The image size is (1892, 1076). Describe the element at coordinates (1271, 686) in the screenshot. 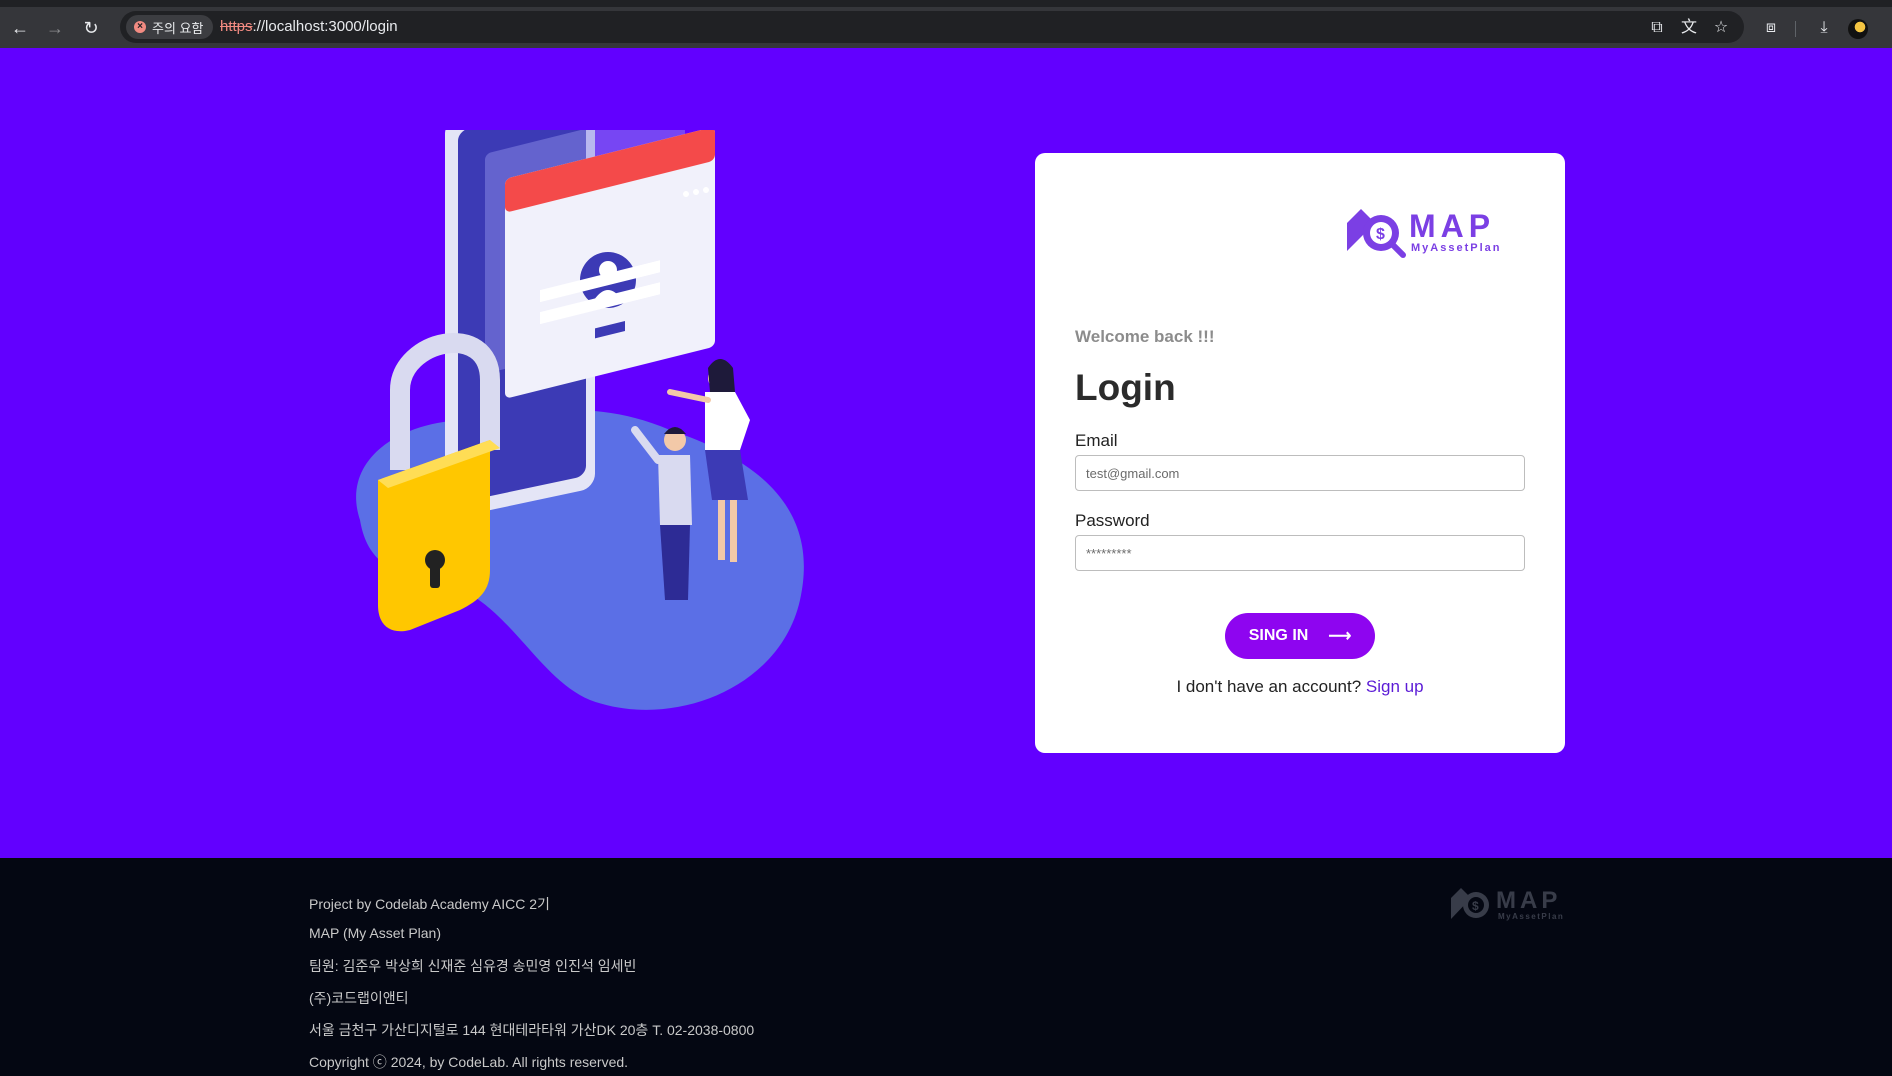

I see `no-account-text: I don't have an account?` at that location.